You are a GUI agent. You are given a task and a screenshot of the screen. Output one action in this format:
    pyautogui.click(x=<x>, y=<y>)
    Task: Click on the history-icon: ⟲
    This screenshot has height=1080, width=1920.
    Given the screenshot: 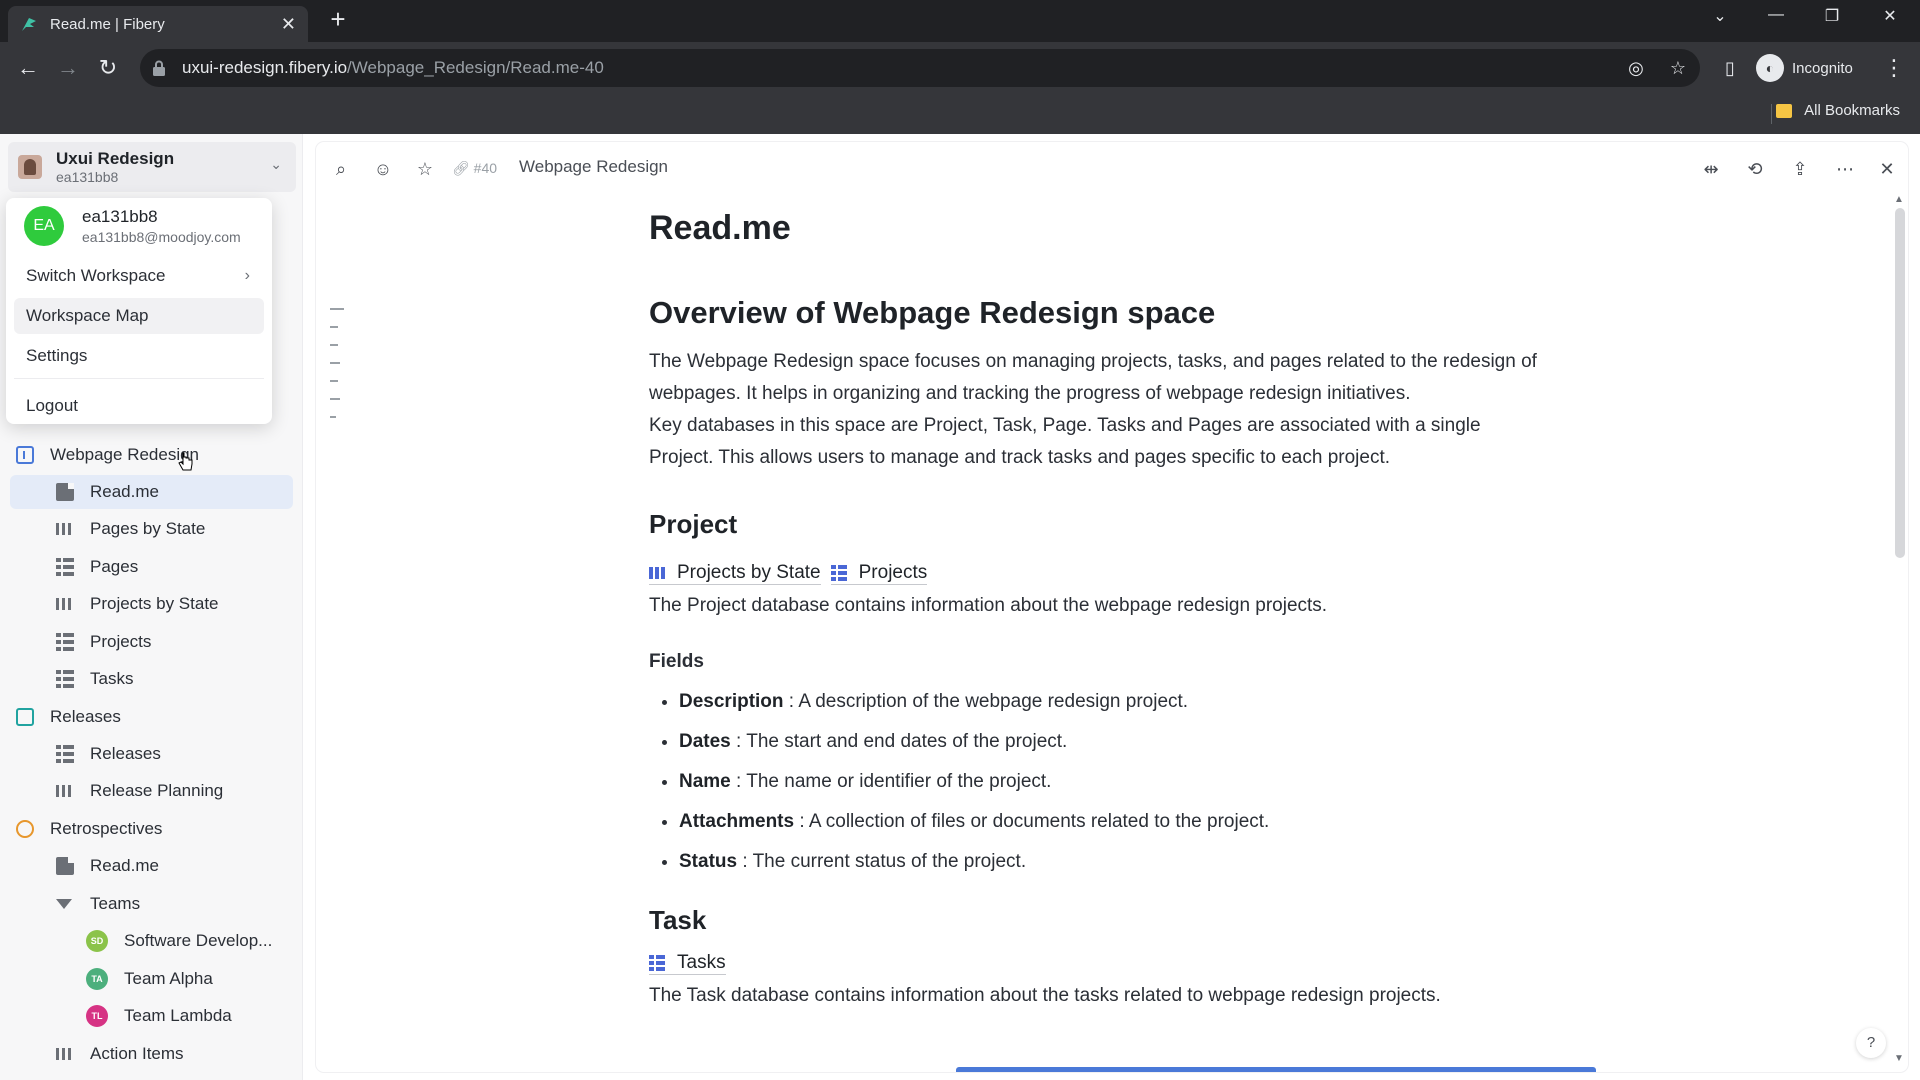 What is the action you would take?
    pyautogui.click(x=1755, y=169)
    